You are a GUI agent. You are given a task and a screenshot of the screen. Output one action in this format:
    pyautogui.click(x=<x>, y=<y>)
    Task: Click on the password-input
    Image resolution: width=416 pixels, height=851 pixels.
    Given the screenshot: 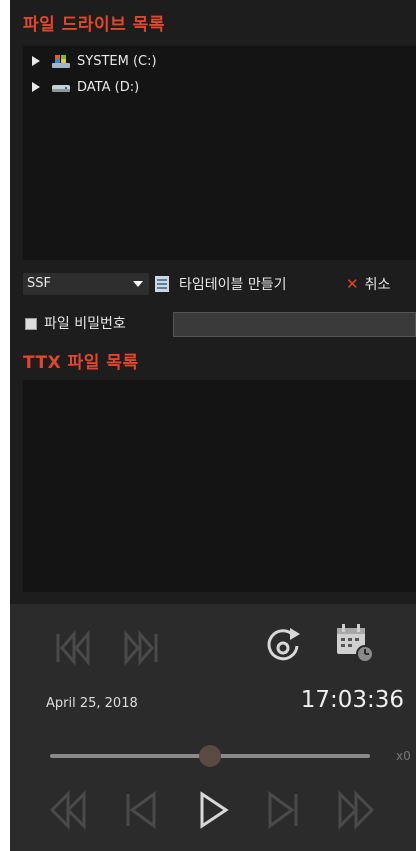 What is the action you would take?
    pyautogui.click(x=294, y=324)
    